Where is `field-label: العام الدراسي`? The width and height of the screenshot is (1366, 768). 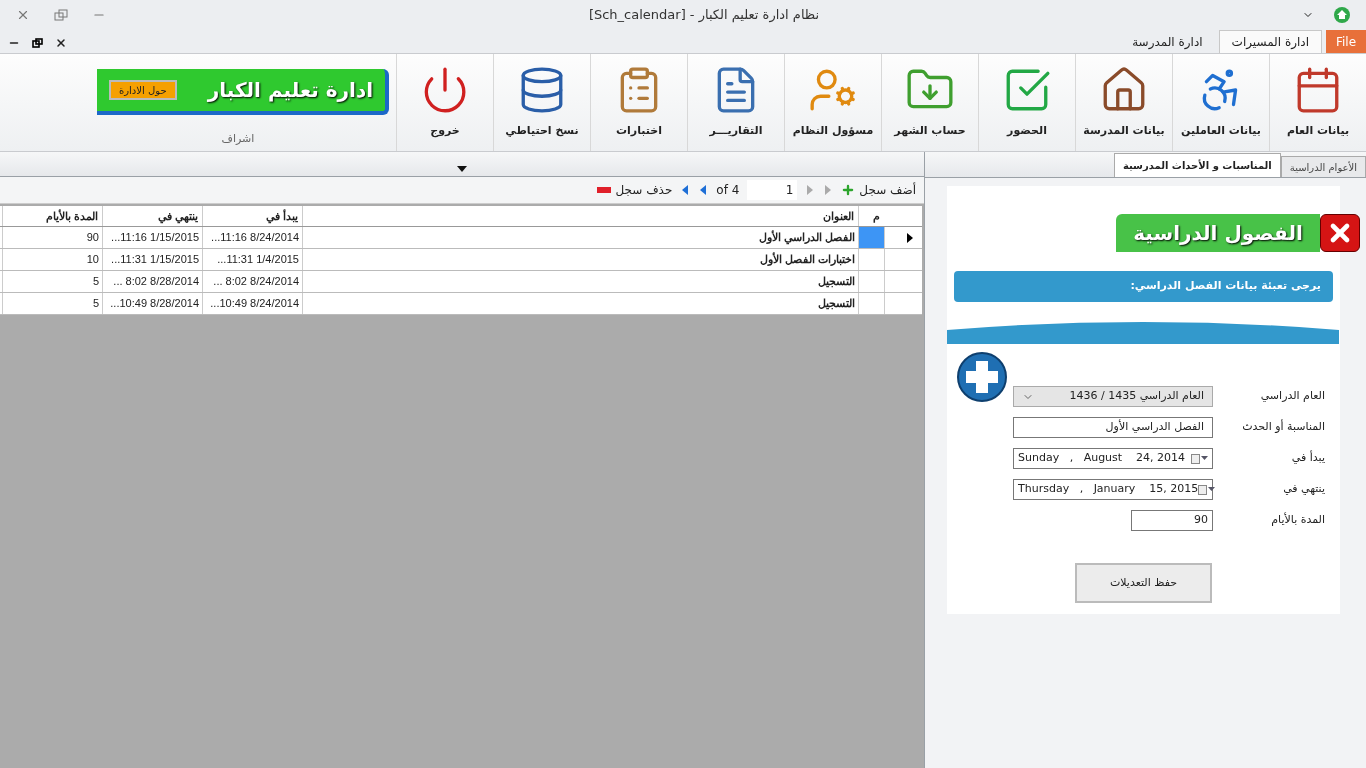 field-label: العام الدراسي is located at coordinates (1292, 396).